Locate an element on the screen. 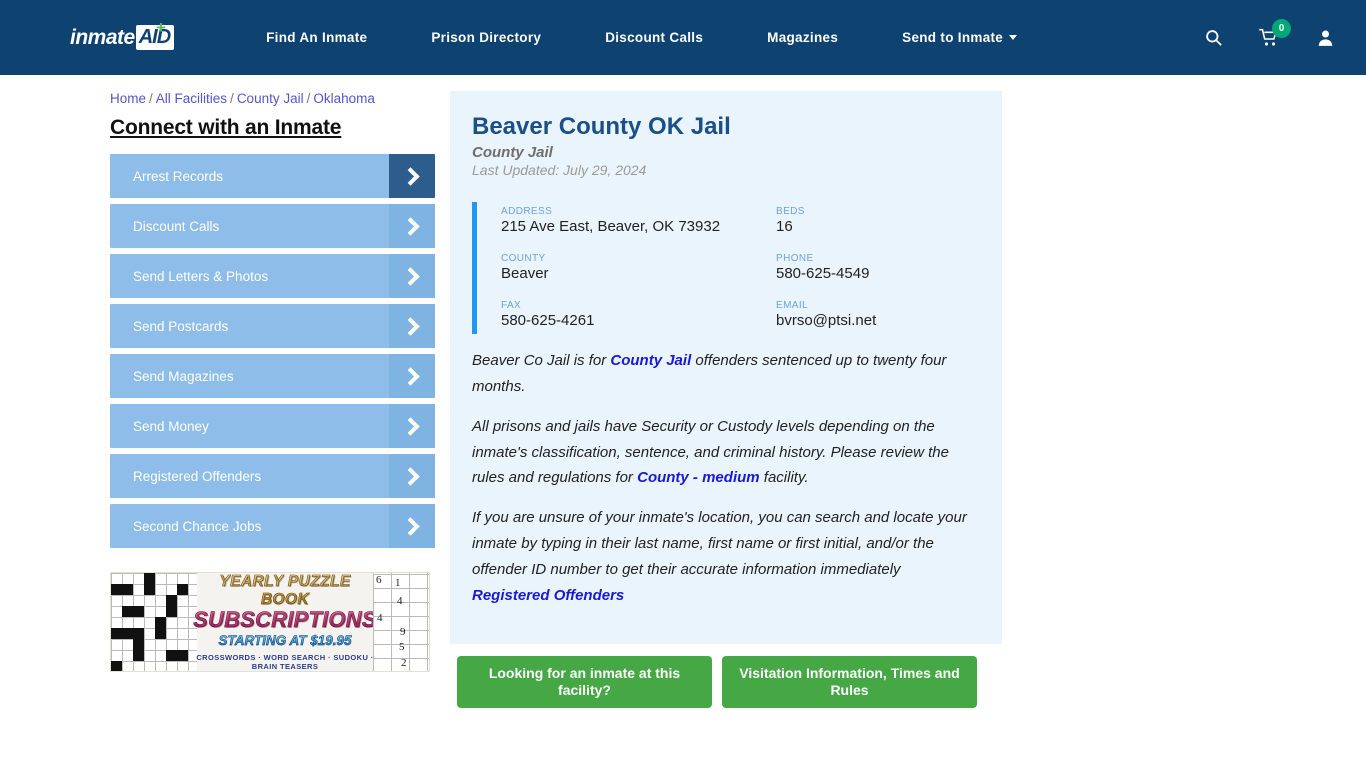 This screenshot has width=1366, height=768. facility-last-updated: Last Updated: July 29, 2024 is located at coordinates (559, 170).